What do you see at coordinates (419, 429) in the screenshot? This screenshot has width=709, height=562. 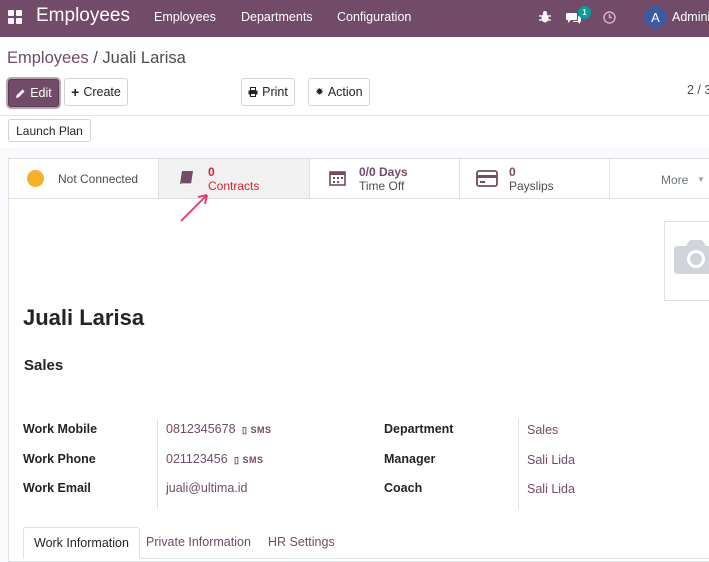 I see `department-label: Department` at bounding box center [419, 429].